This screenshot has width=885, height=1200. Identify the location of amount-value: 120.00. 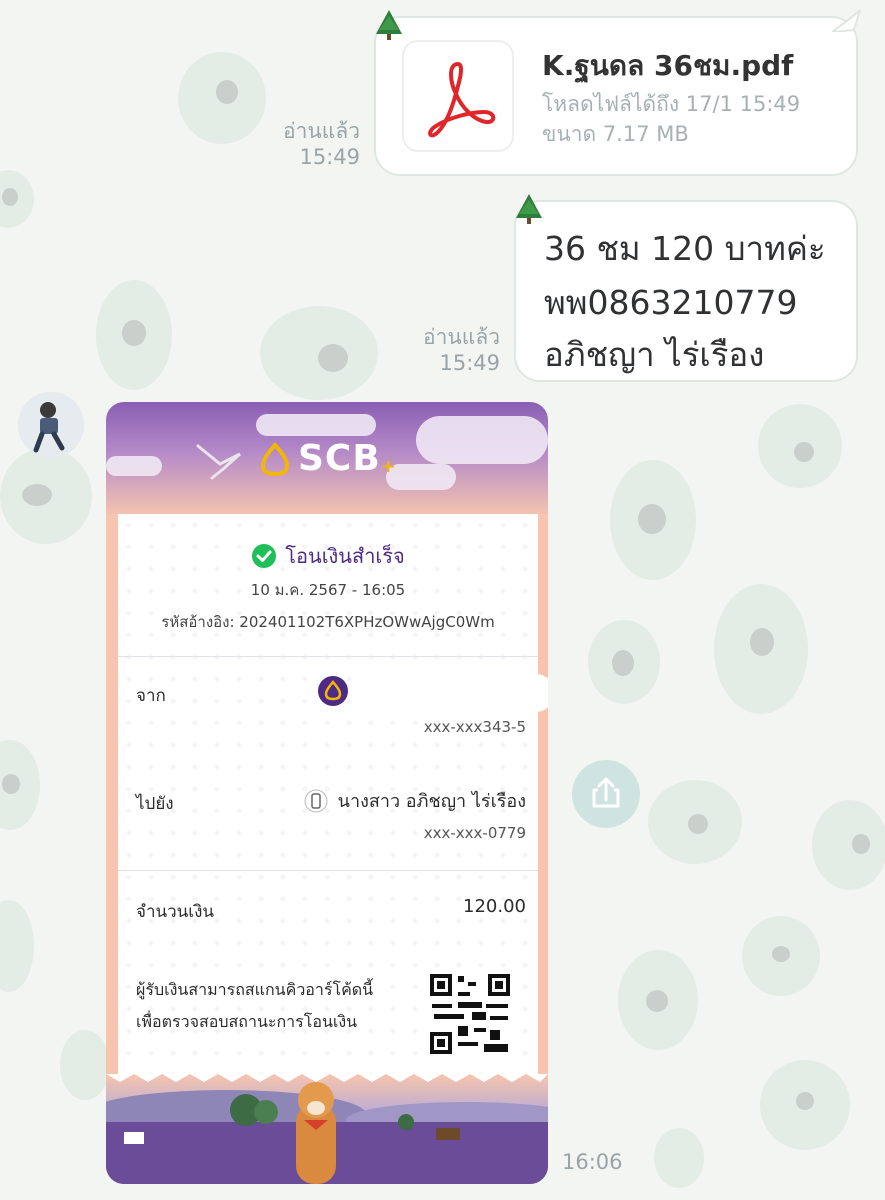
(494, 906).